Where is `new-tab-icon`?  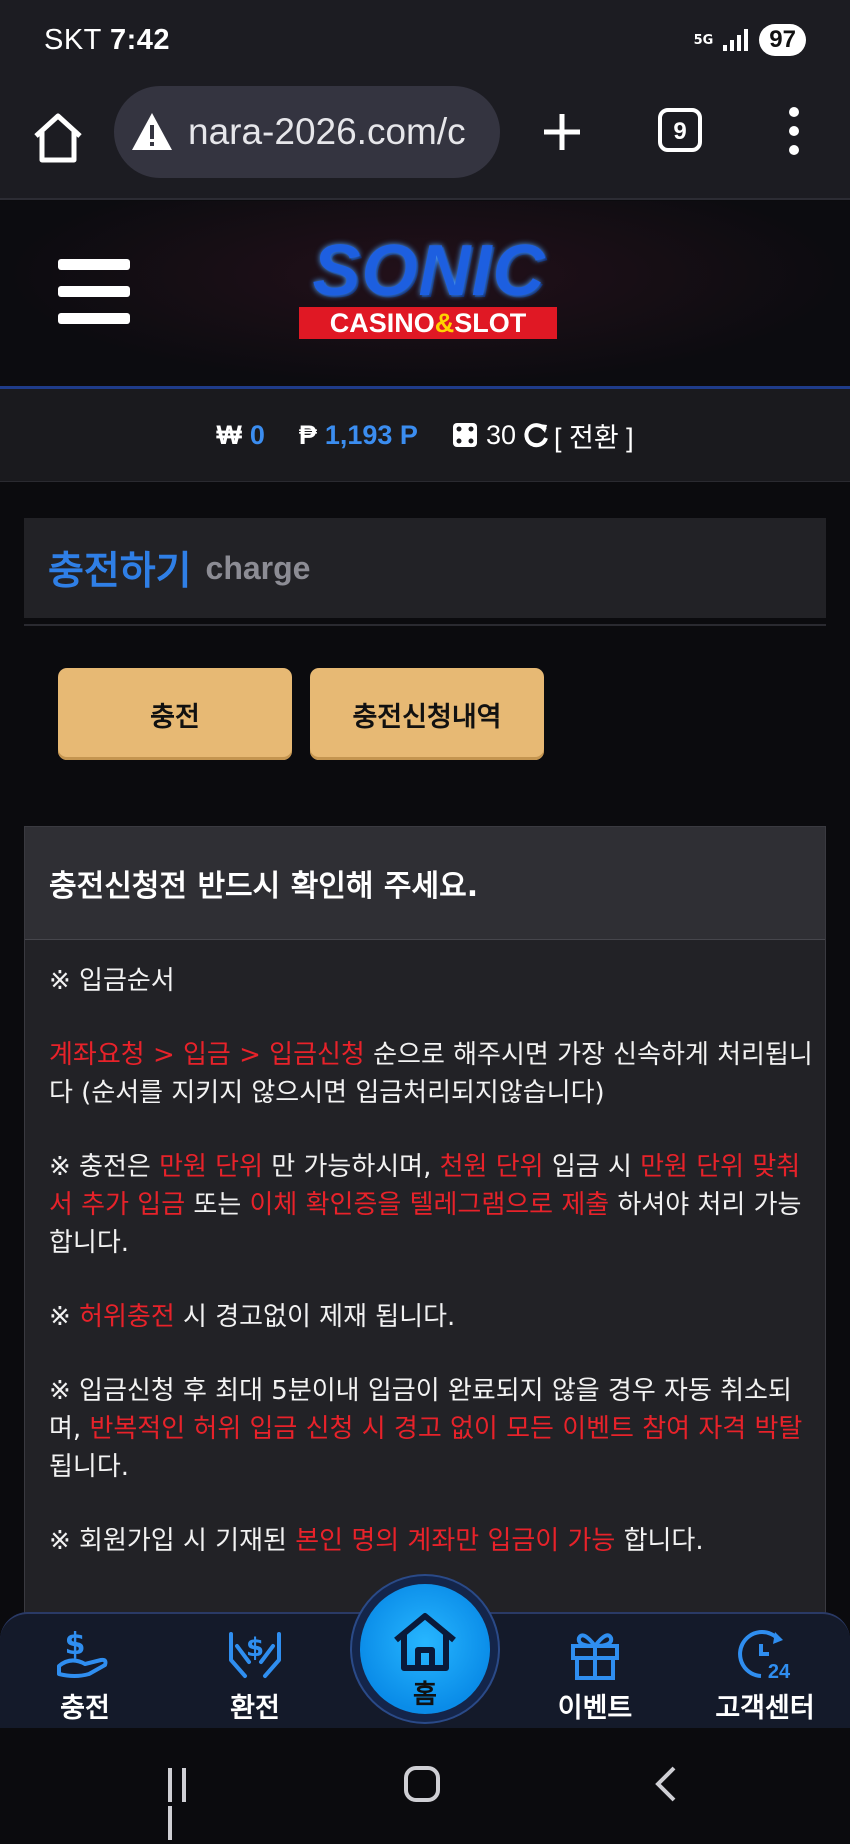
new-tab-icon is located at coordinates (562, 132).